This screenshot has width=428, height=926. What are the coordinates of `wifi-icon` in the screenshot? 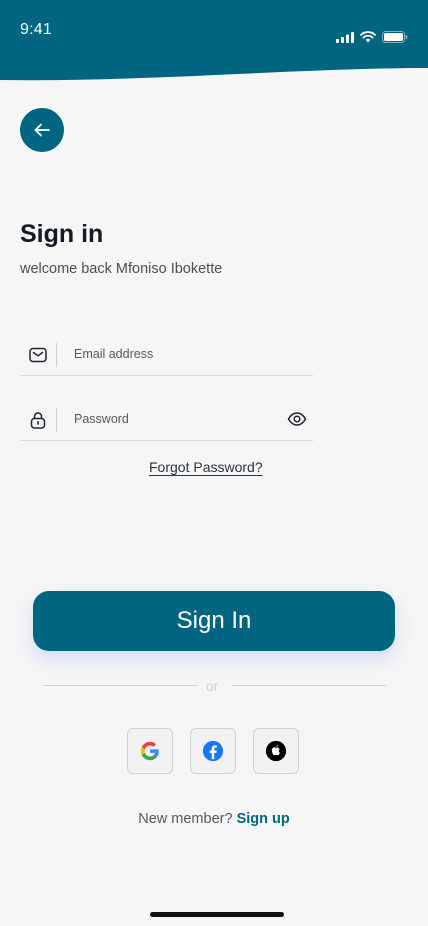 It's located at (368, 37).